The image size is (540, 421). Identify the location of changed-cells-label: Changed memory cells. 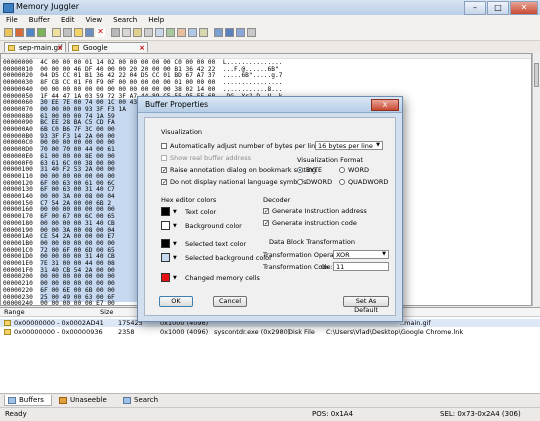
(222, 278).